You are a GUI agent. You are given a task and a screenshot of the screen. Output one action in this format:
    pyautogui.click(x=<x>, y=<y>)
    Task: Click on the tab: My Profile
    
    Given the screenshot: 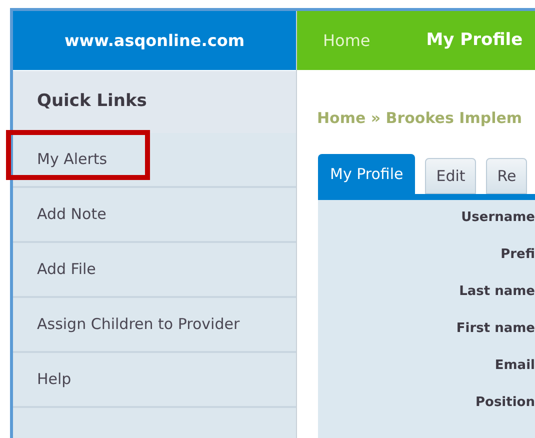 What is the action you would take?
    pyautogui.click(x=367, y=174)
    